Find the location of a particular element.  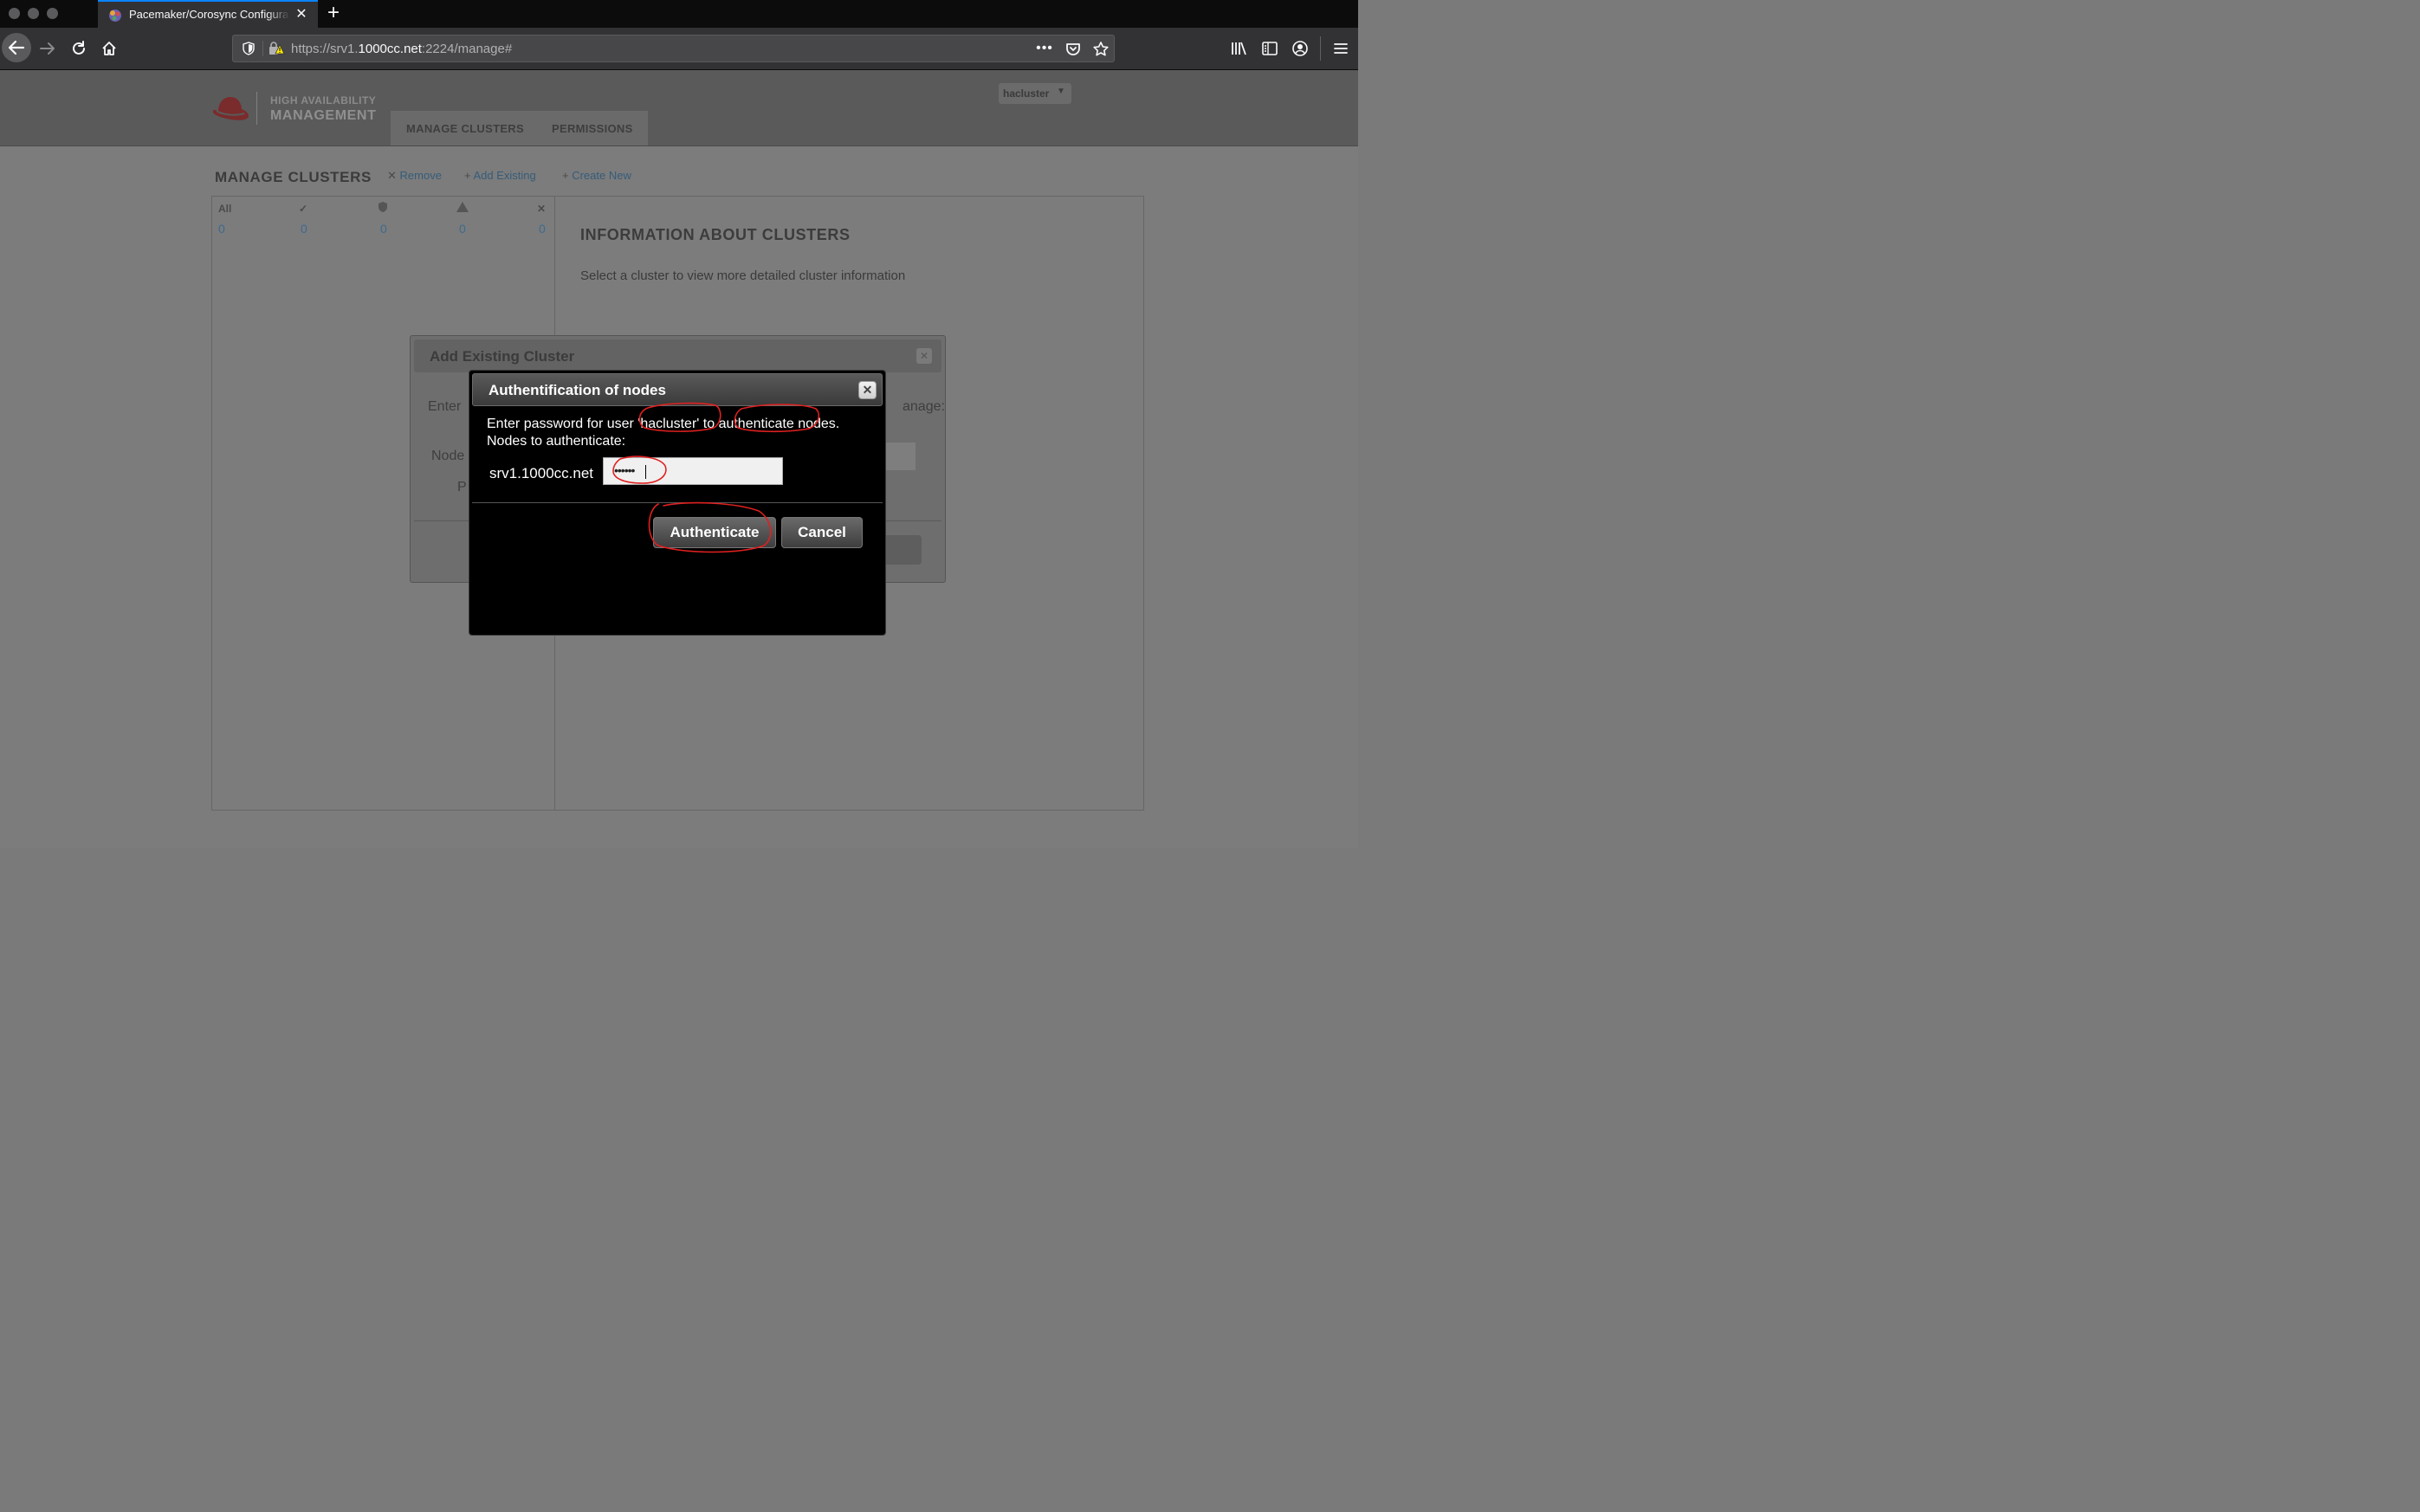

user-name: hacluster is located at coordinates (1026, 93).